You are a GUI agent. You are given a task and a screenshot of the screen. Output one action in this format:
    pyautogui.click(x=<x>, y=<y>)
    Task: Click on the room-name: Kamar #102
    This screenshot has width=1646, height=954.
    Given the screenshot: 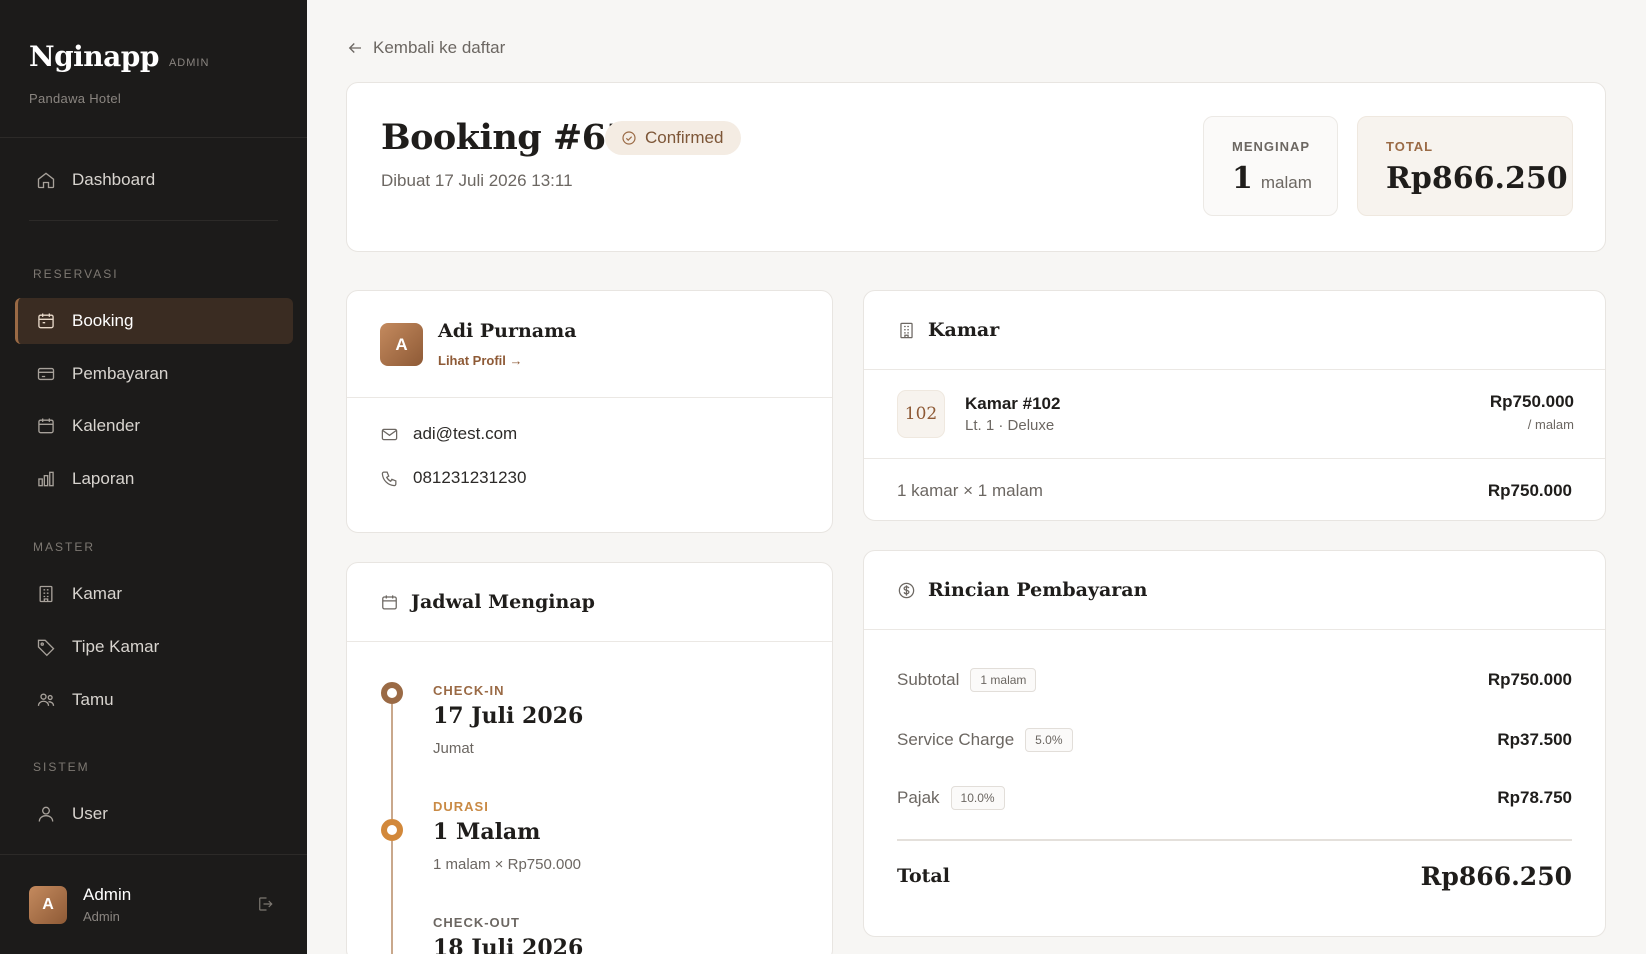 What is the action you would take?
    pyautogui.click(x=1013, y=403)
    